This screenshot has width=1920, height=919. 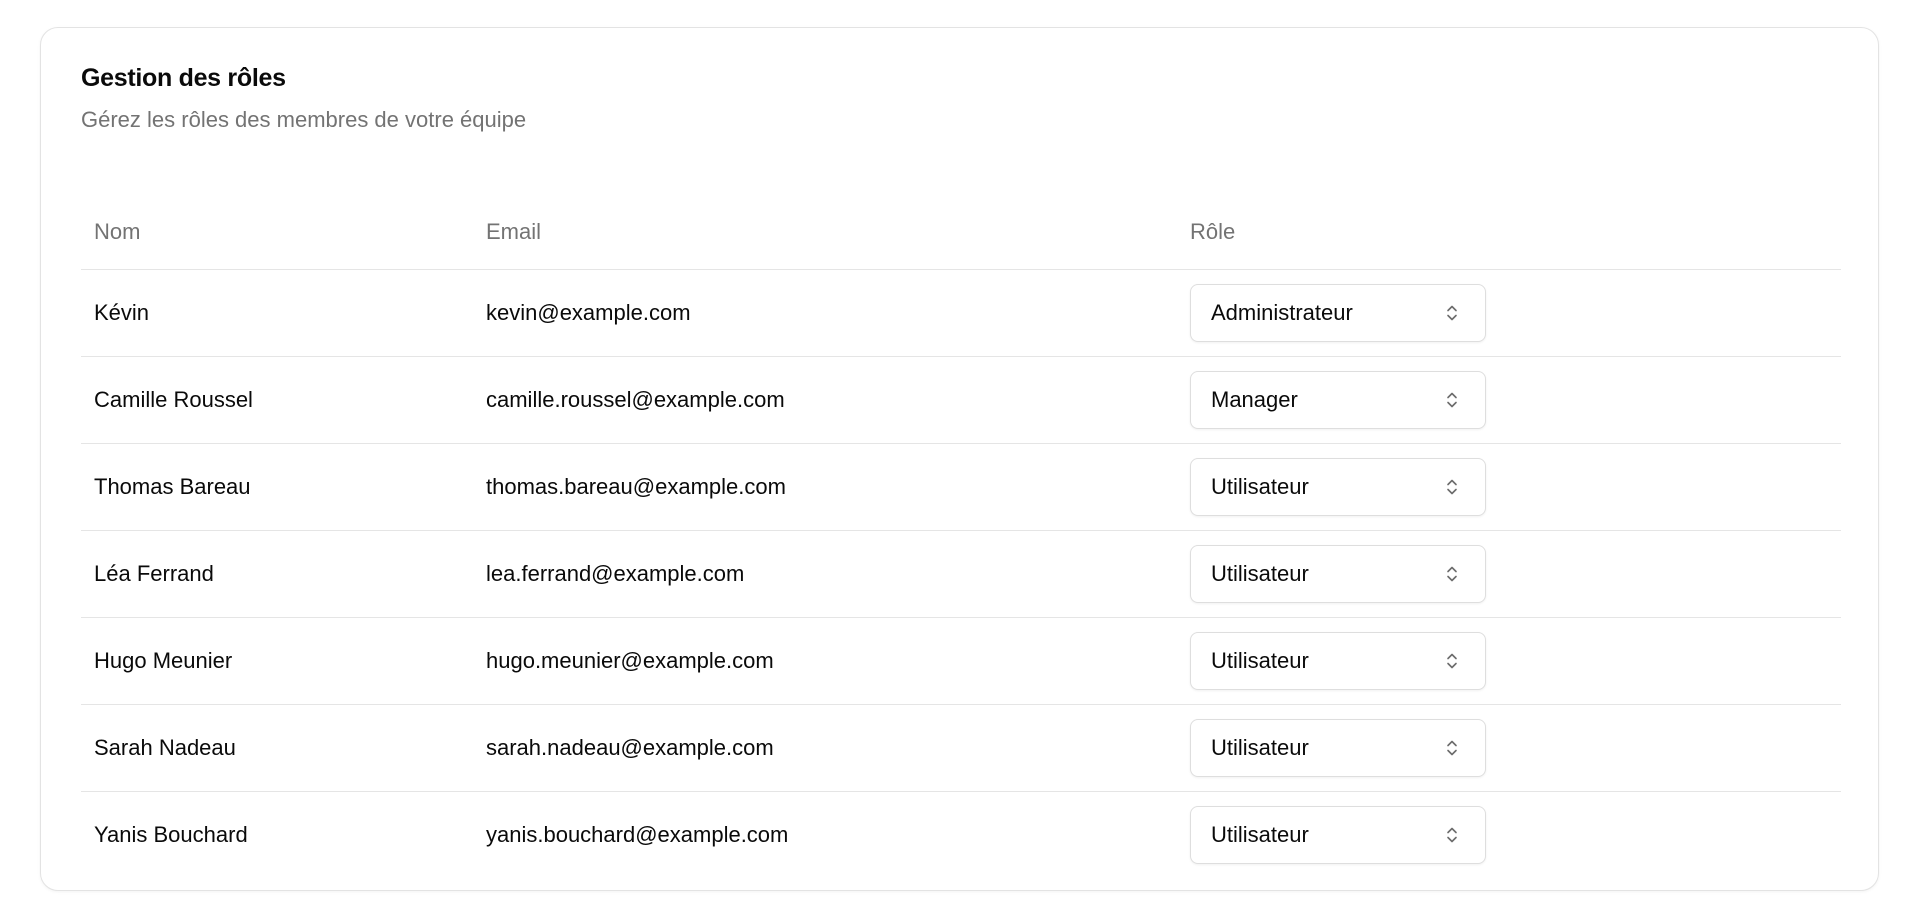 I want to click on member-name: Léa Ferrand, so click(x=277, y=574).